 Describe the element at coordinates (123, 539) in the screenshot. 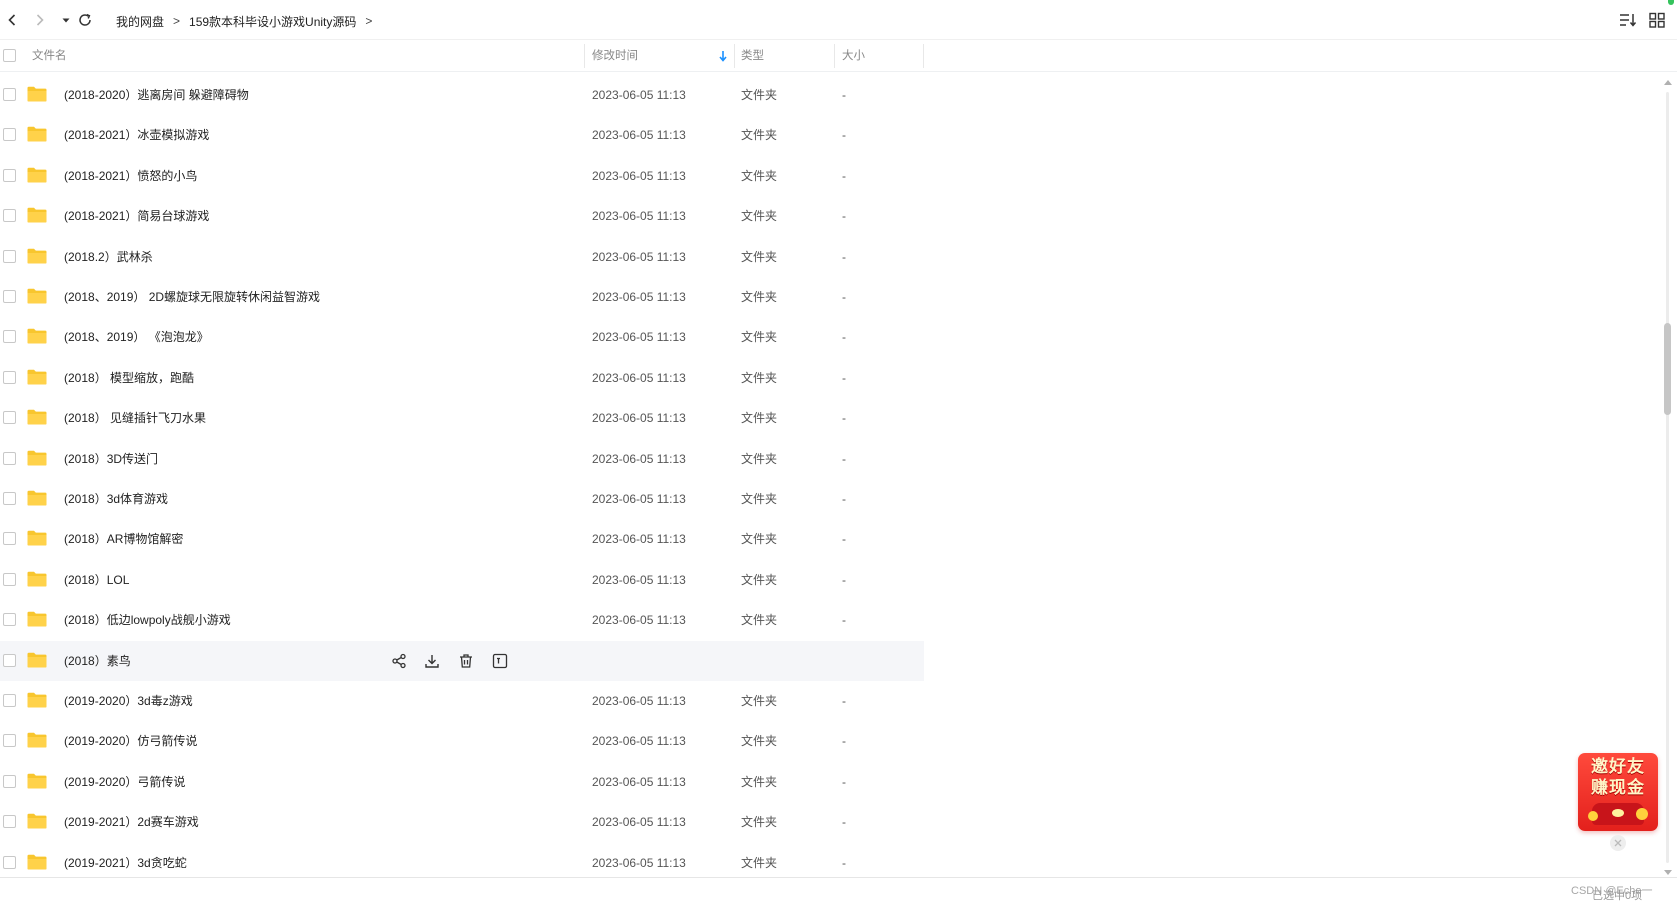

I see `file-name: (2018）AR博物馆解密` at that location.